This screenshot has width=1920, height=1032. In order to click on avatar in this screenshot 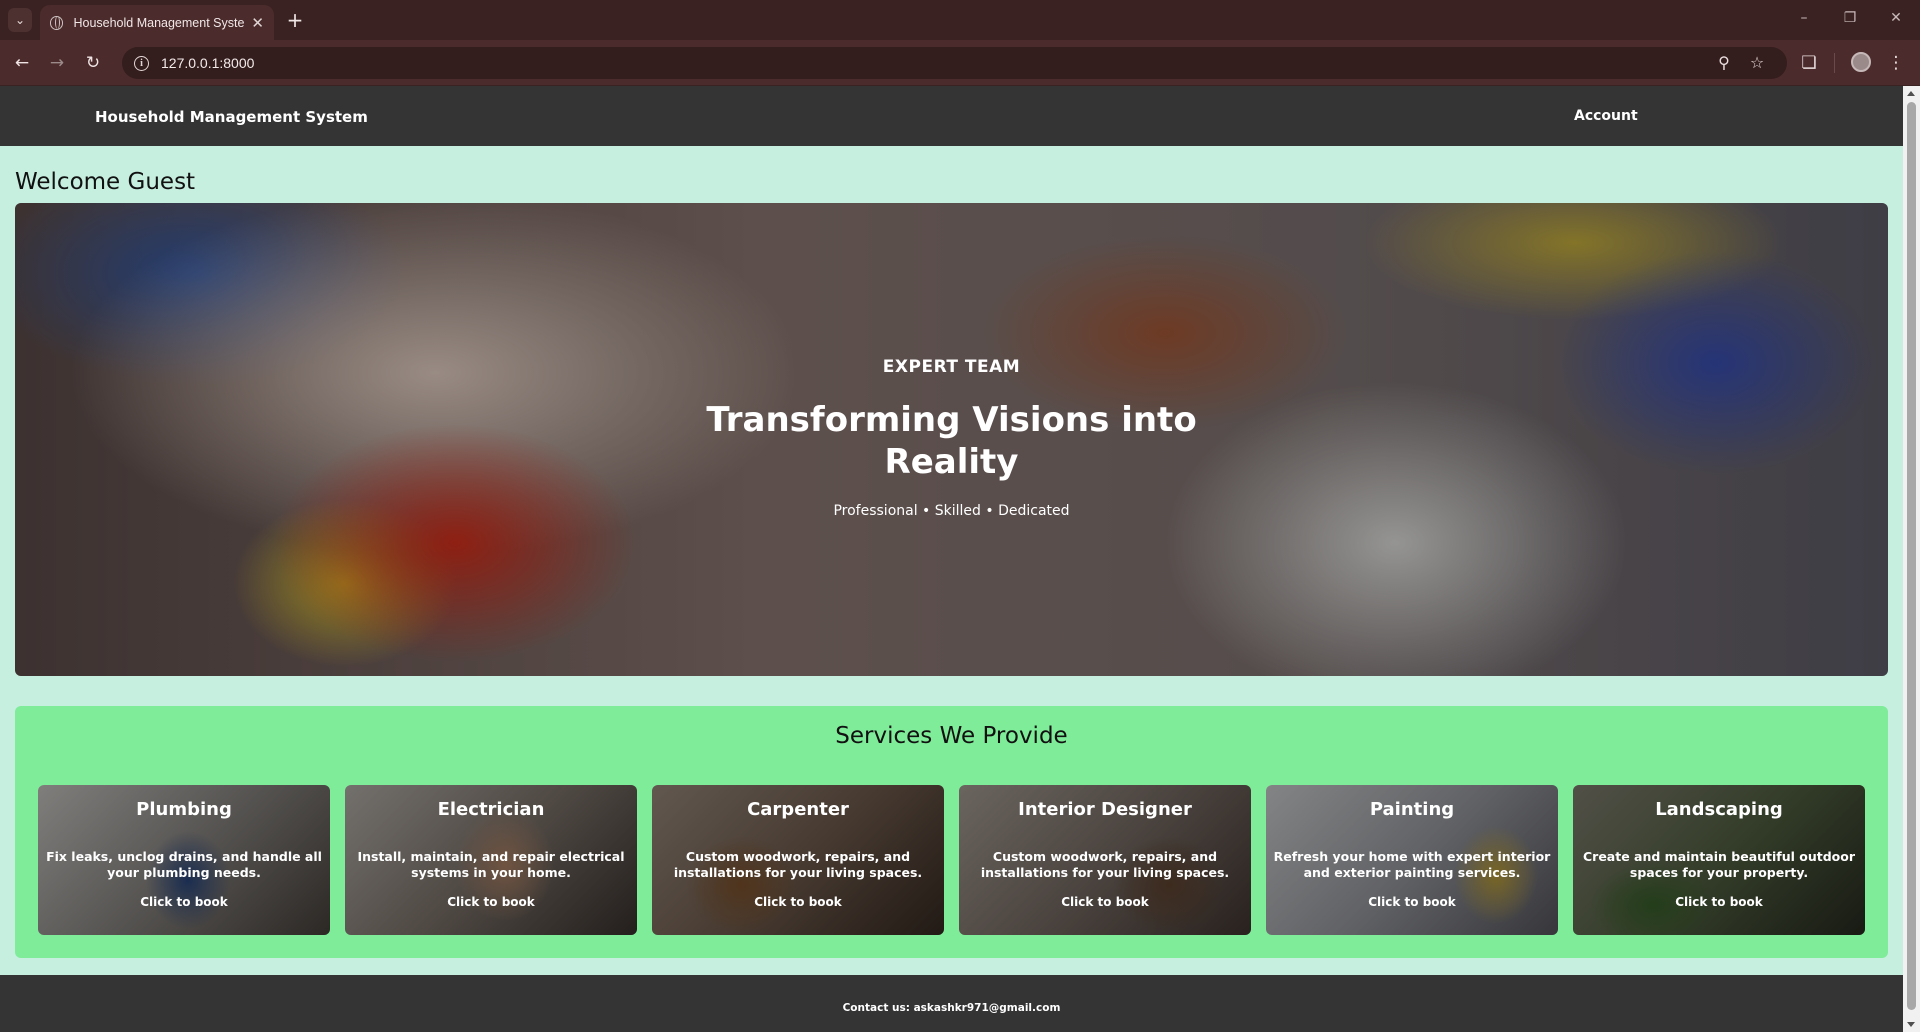, I will do `click(1861, 62)`.